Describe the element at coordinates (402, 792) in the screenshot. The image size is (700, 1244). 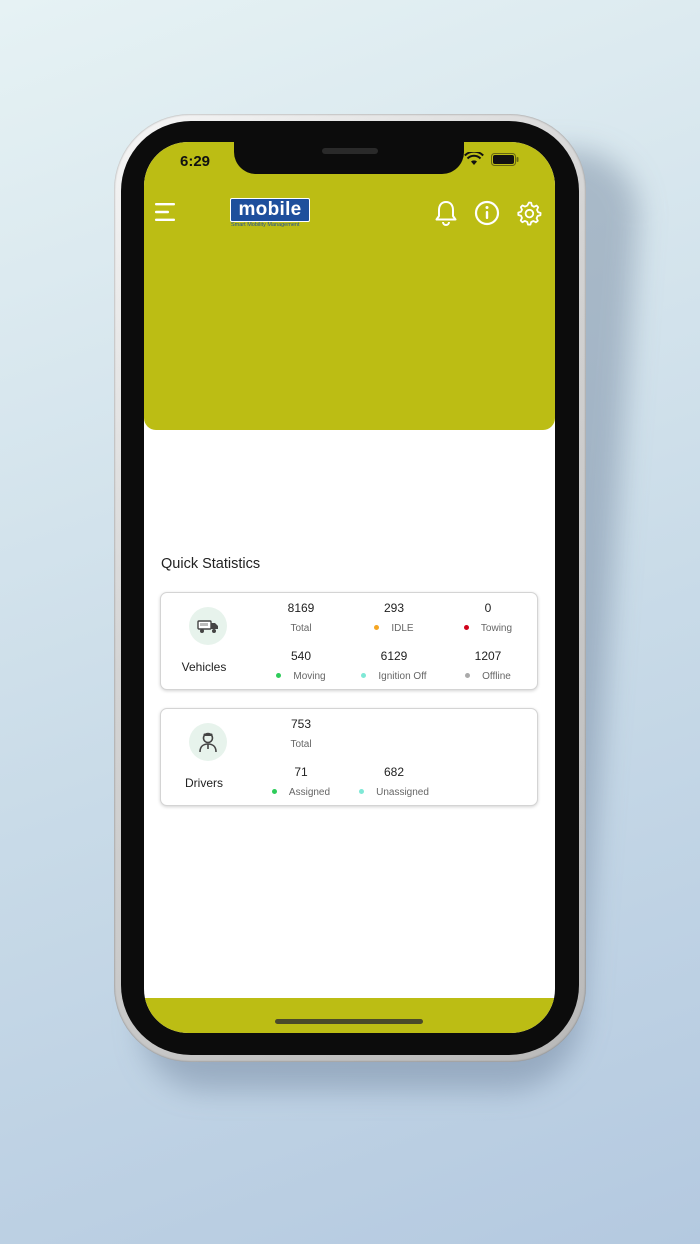
I see `stat-label: Unassigned` at that location.